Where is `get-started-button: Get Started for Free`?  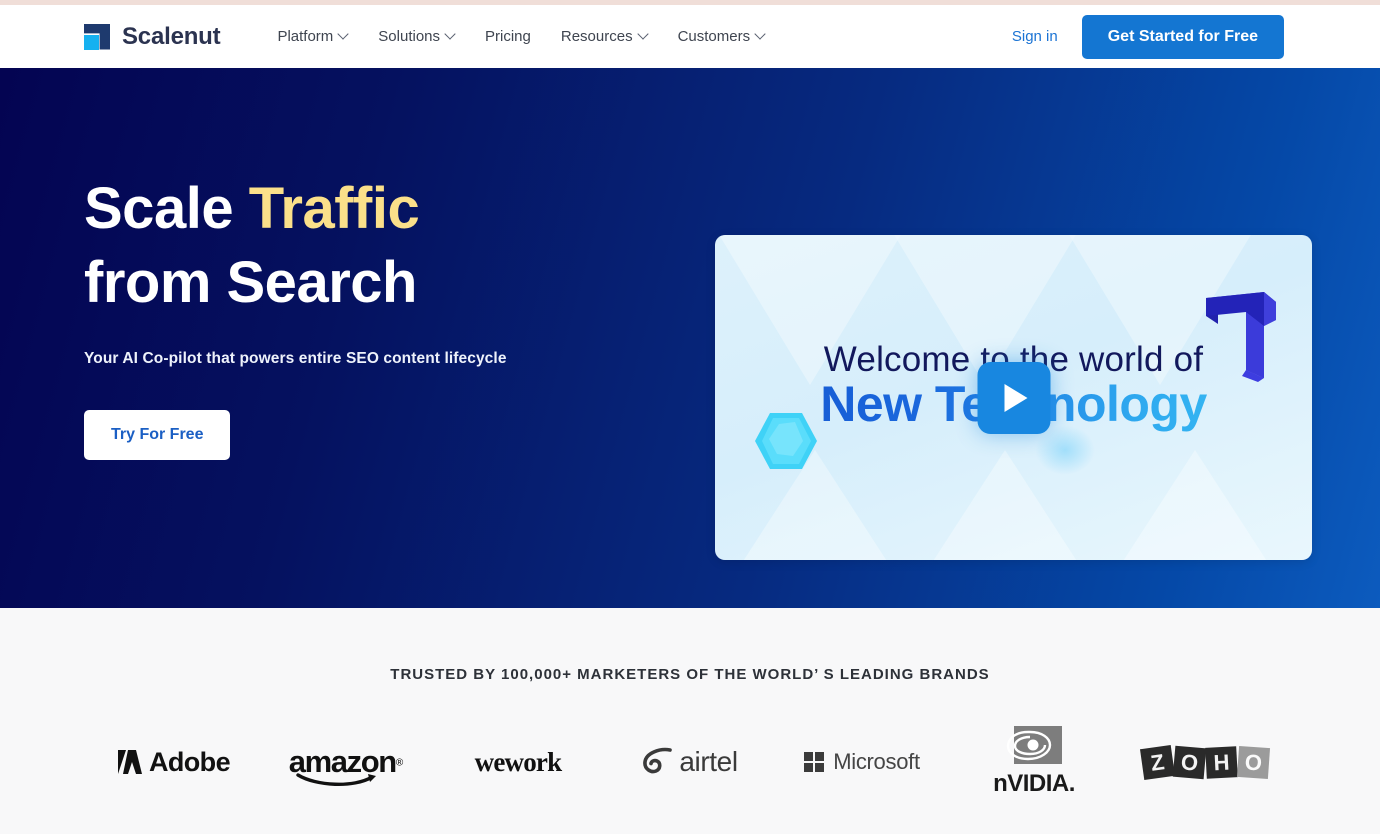 get-started-button: Get Started for Free is located at coordinates (1182, 36).